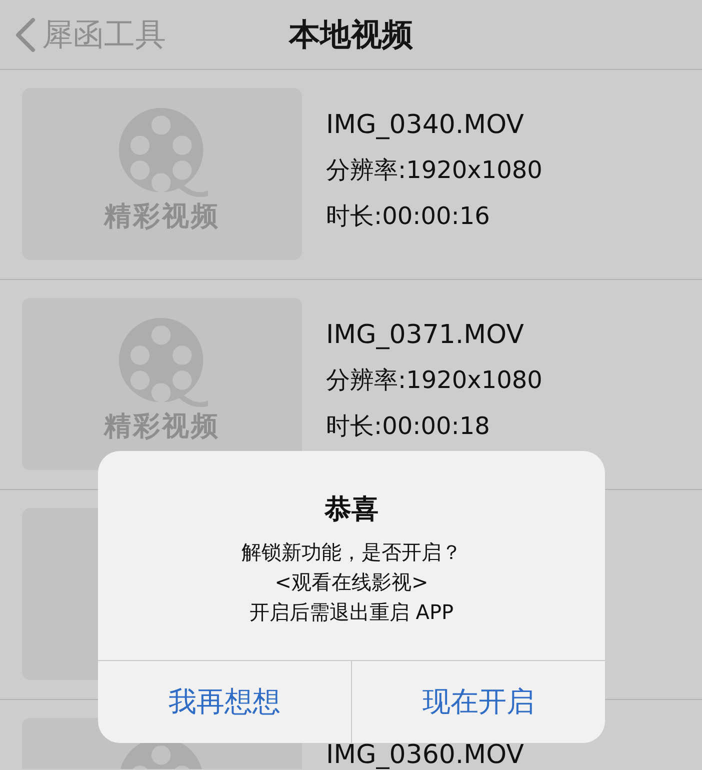  I want to click on dialog-button: 我再想想, so click(224, 702).